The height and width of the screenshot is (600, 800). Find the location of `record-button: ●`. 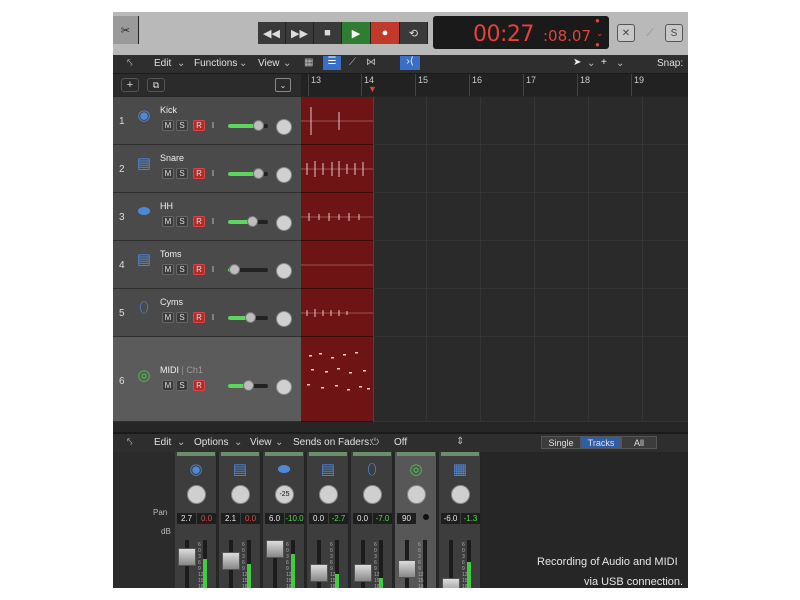

record-button: ● is located at coordinates (385, 33).